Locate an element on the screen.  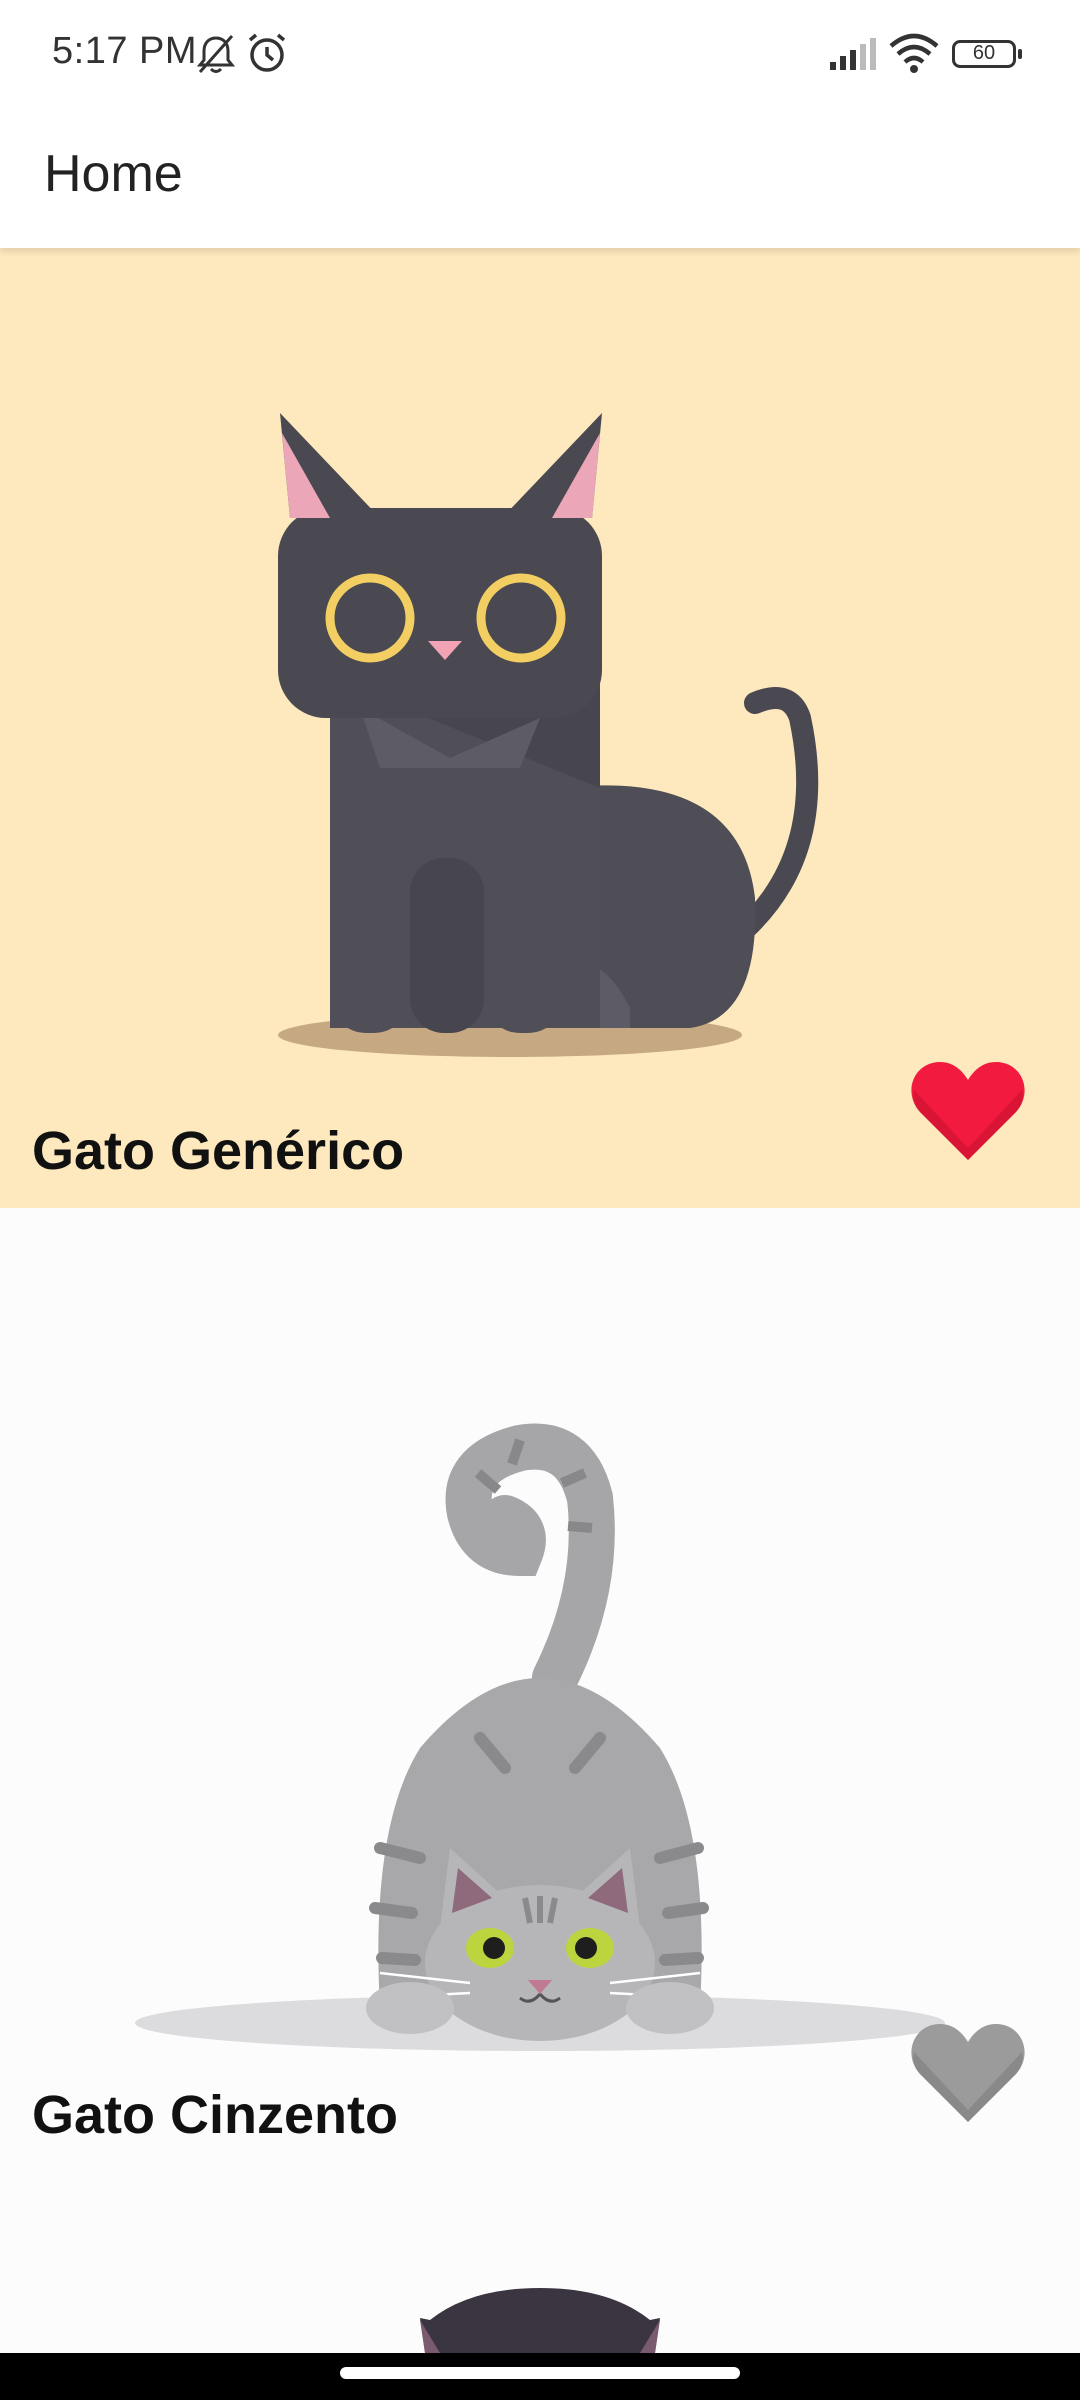
signal-icon is located at coordinates (853, 54).